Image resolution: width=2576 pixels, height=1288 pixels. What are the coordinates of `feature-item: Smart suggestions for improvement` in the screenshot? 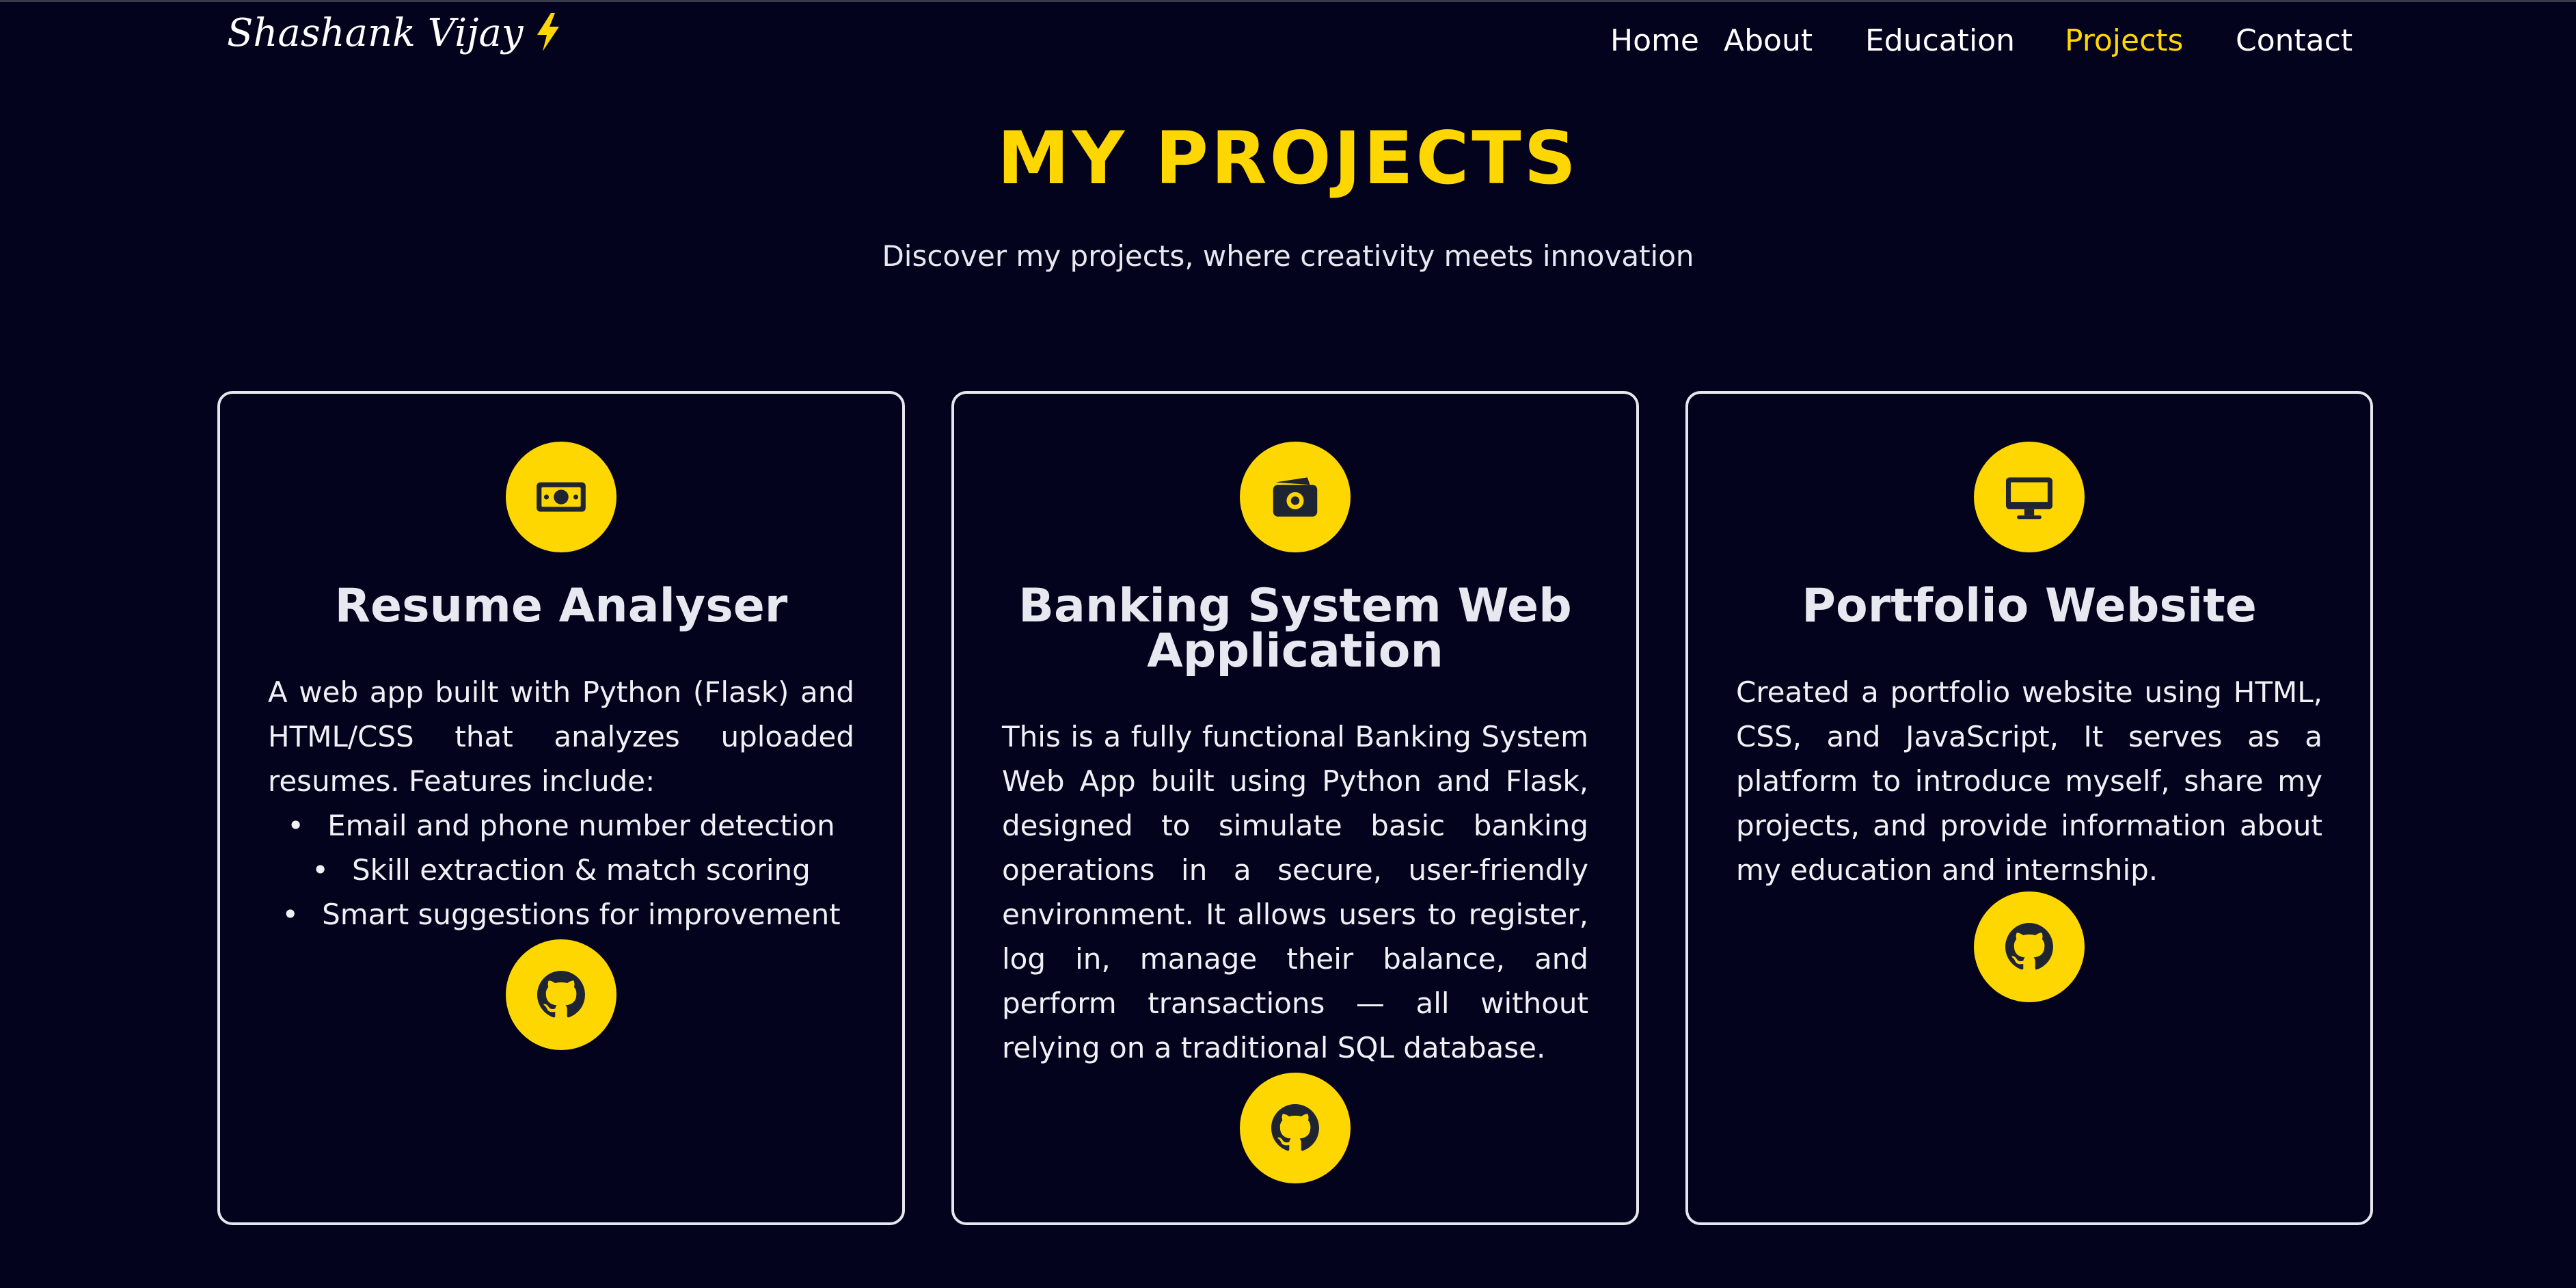 It's located at (561, 914).